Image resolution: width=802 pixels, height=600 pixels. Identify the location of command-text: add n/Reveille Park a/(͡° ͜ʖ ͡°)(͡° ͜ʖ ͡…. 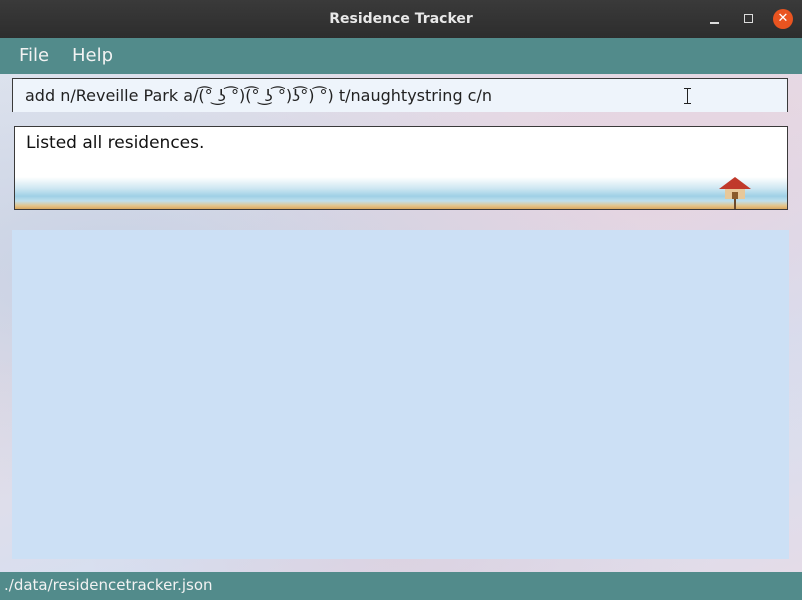
(258, 96).